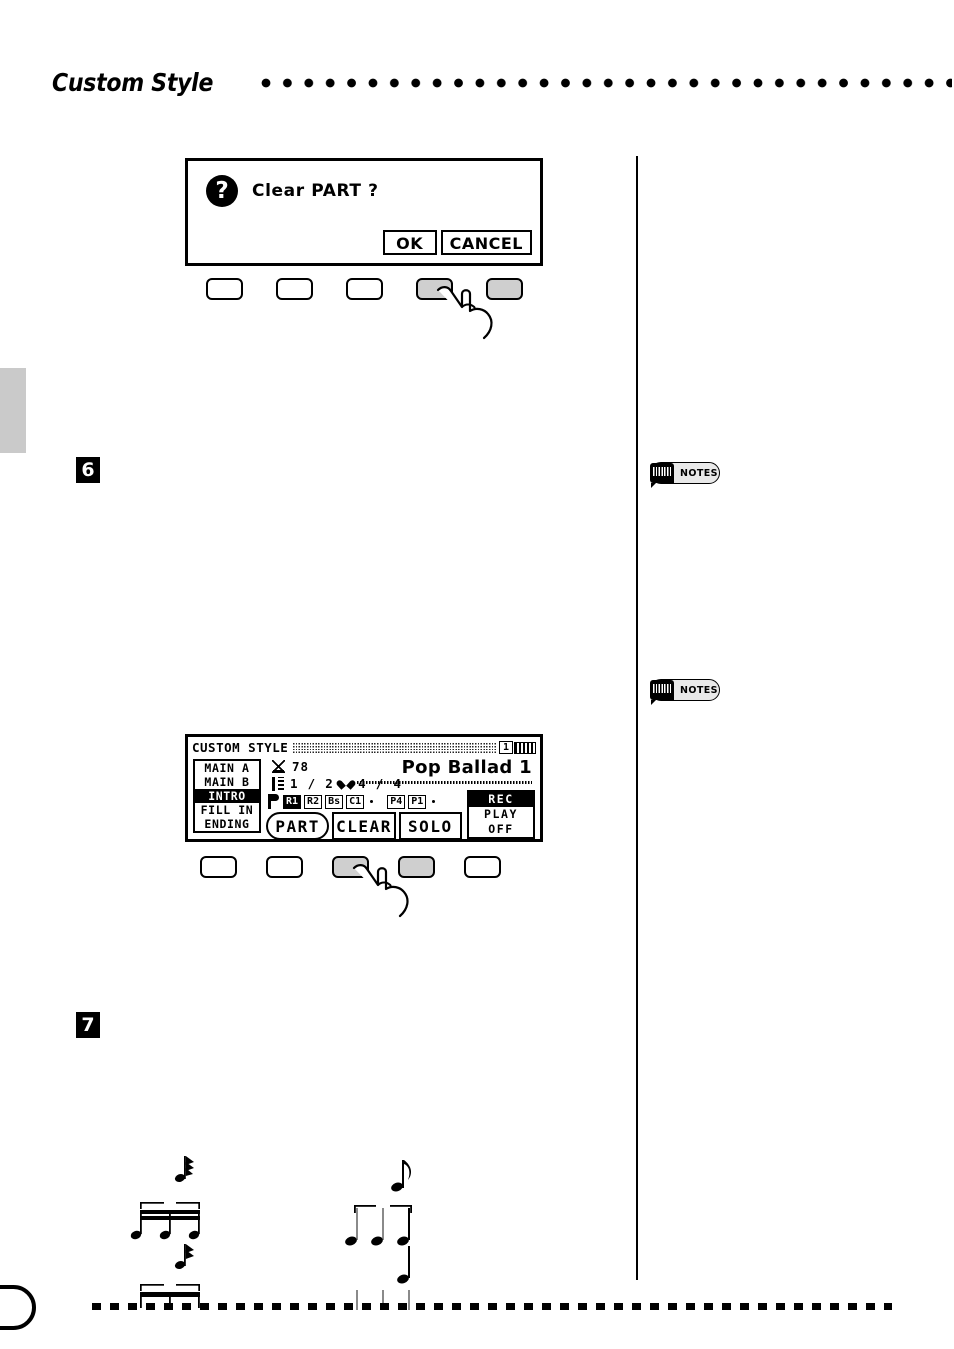  What do you see at coordinates (378, 1235) in the screenshot?
I see `triplet-quarter-notes-group-icon` at bounding box center [378, 1235].